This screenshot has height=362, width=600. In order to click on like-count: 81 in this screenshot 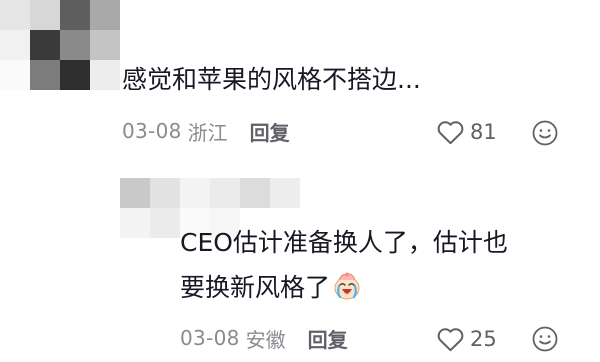, I will do `click(483, 132)`.